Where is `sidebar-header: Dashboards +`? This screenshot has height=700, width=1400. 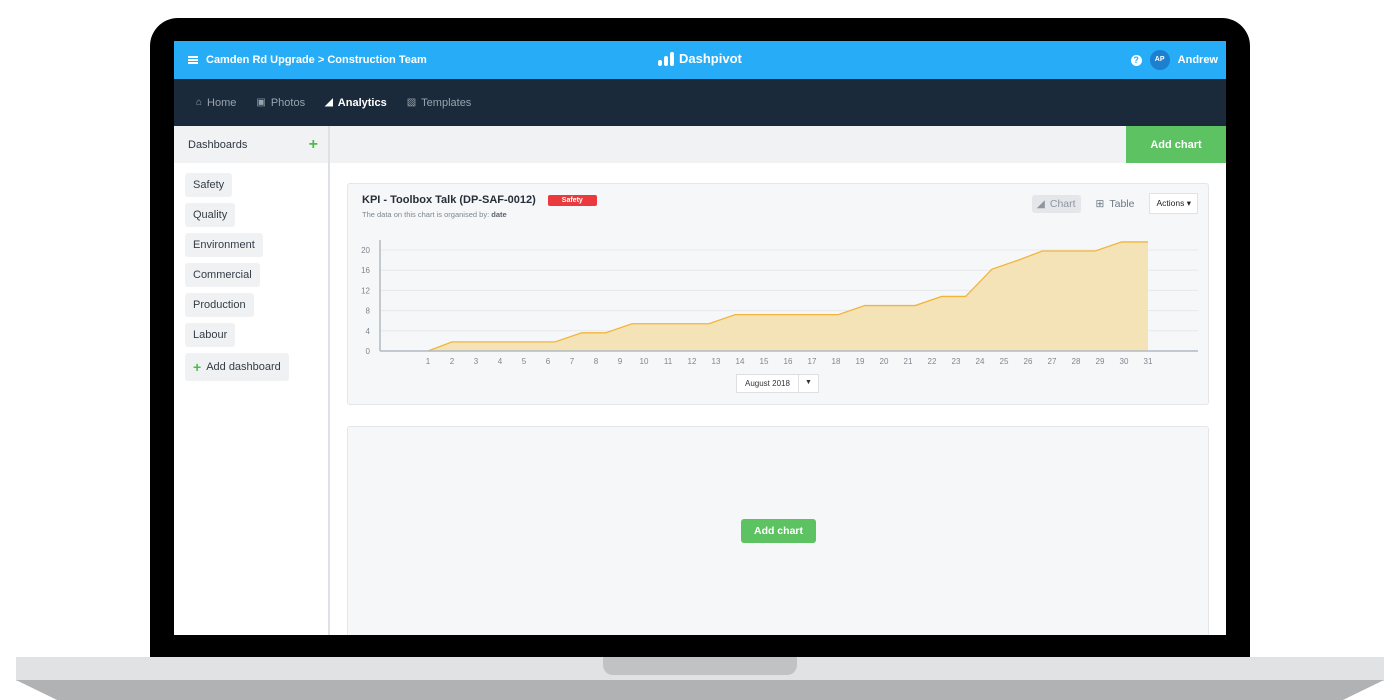 sidebar-header: Dashboards + is located at coordinates (251, 144).